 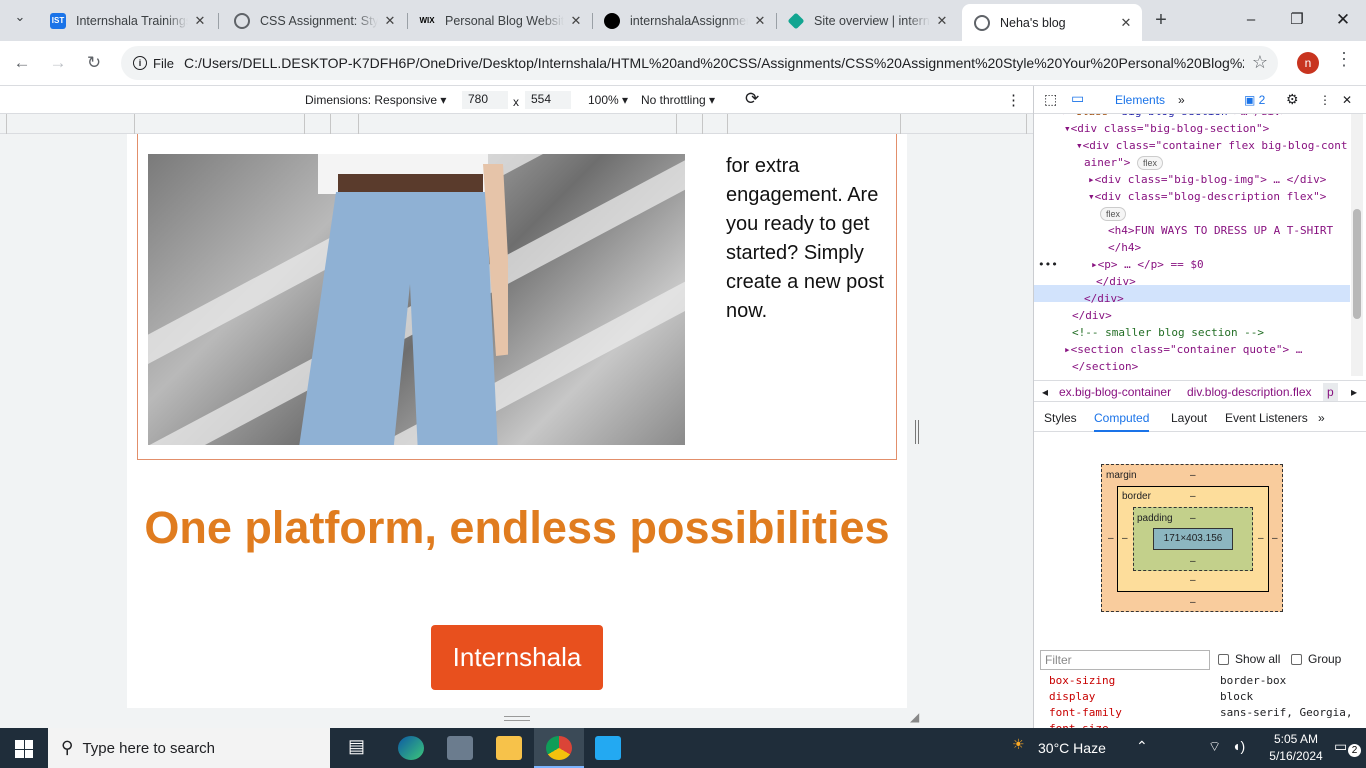 I want to click on inspect-element-icon: ⬚, so click(x=1050, y=99).